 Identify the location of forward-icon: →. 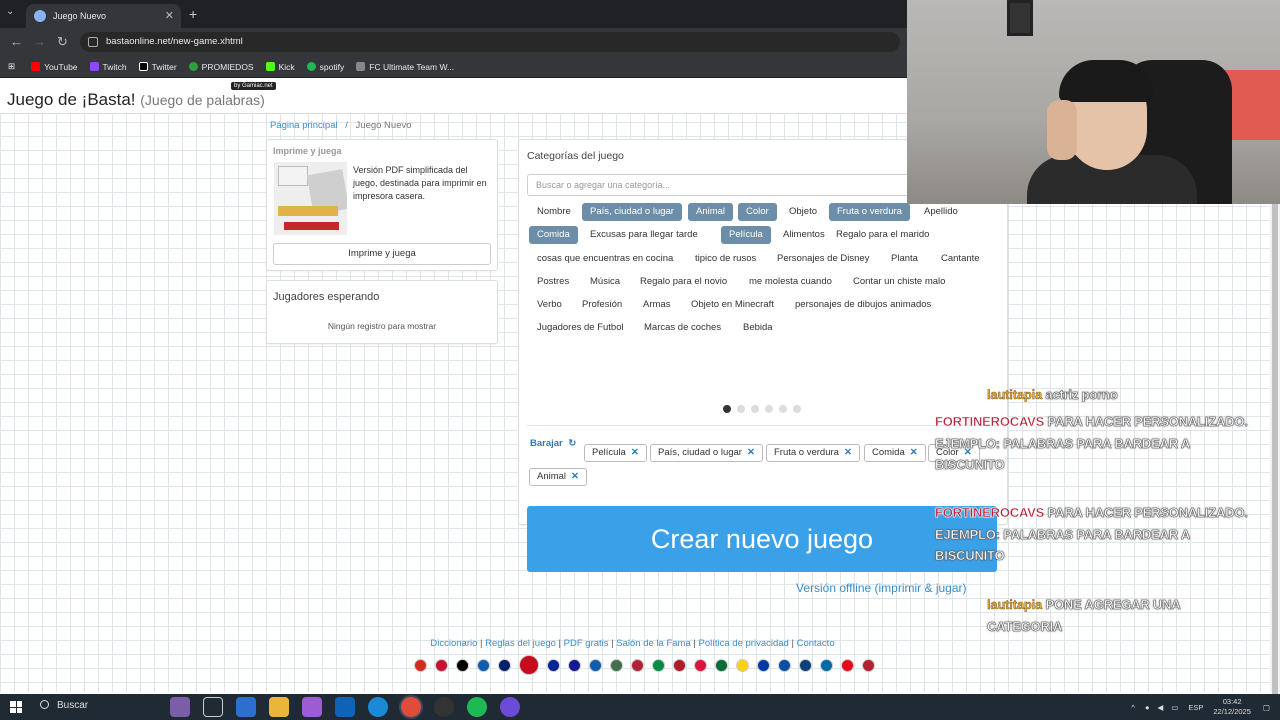
(39, 41).